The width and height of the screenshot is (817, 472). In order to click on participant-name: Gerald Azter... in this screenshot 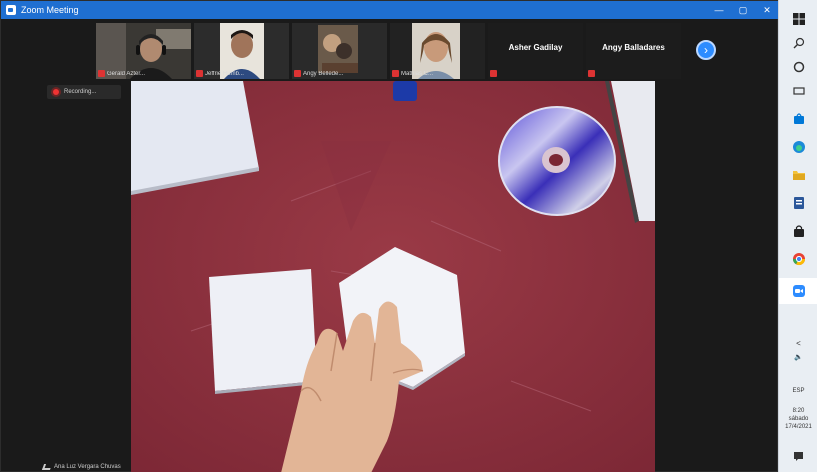, I will do `click(126, 73)`.